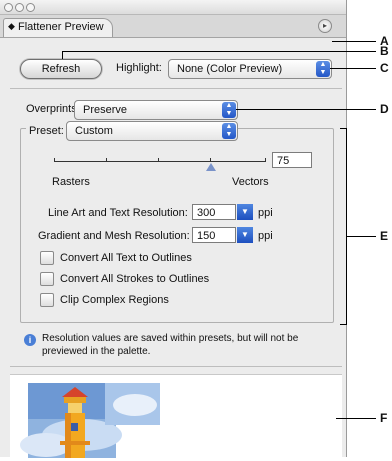 The width and height of the screenshot is (392, 461). I want to click on clip-complex-regions-label: Clip Complex Regions, so click(114, 300).